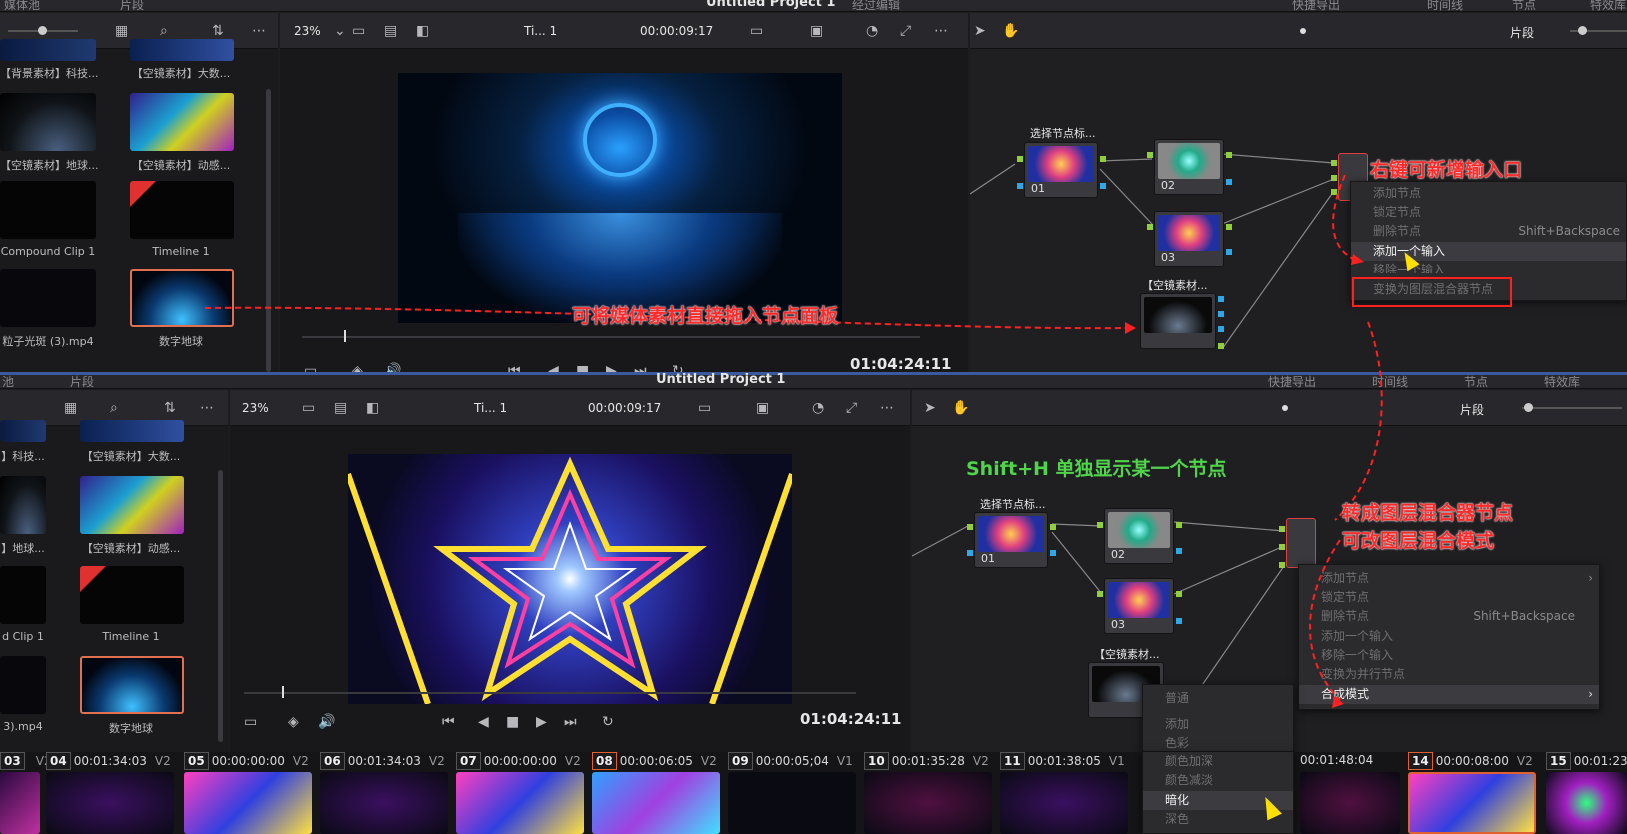 This screenshot has width=1627, height=834. What do you see at coordinates (1428, 513) in the screenshot?
I see `layer-mixer-hint-line1: 转成图层混合器节点` at bounding box center [1428, 513].